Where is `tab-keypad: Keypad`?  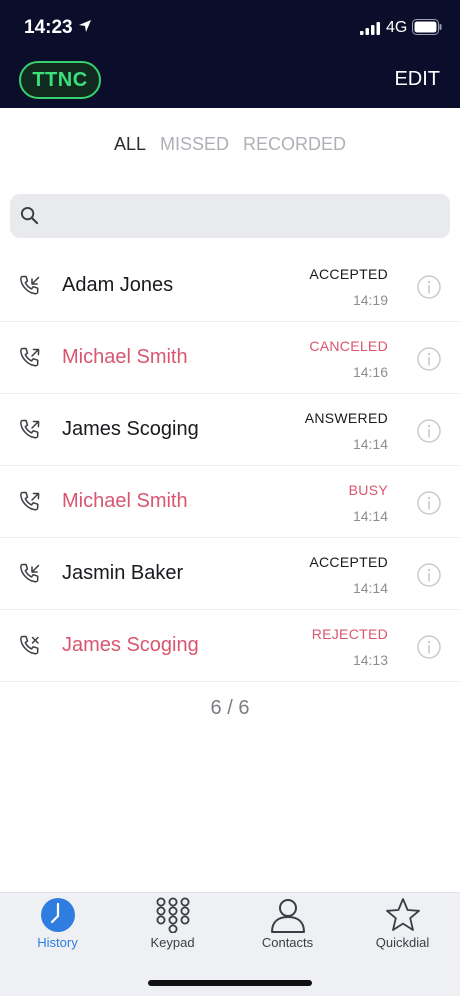
tab-keypad: Keypad is located at coordinates (172, 928).